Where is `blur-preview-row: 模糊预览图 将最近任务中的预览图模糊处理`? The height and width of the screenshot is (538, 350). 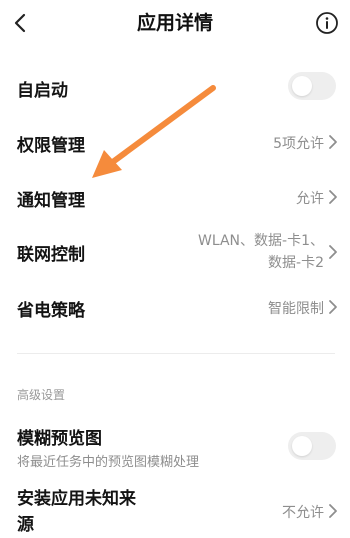
blur-preview-row: 模糊预览图 将最近任务中的预览图模糊处理 is located at coordinates (175, 446).